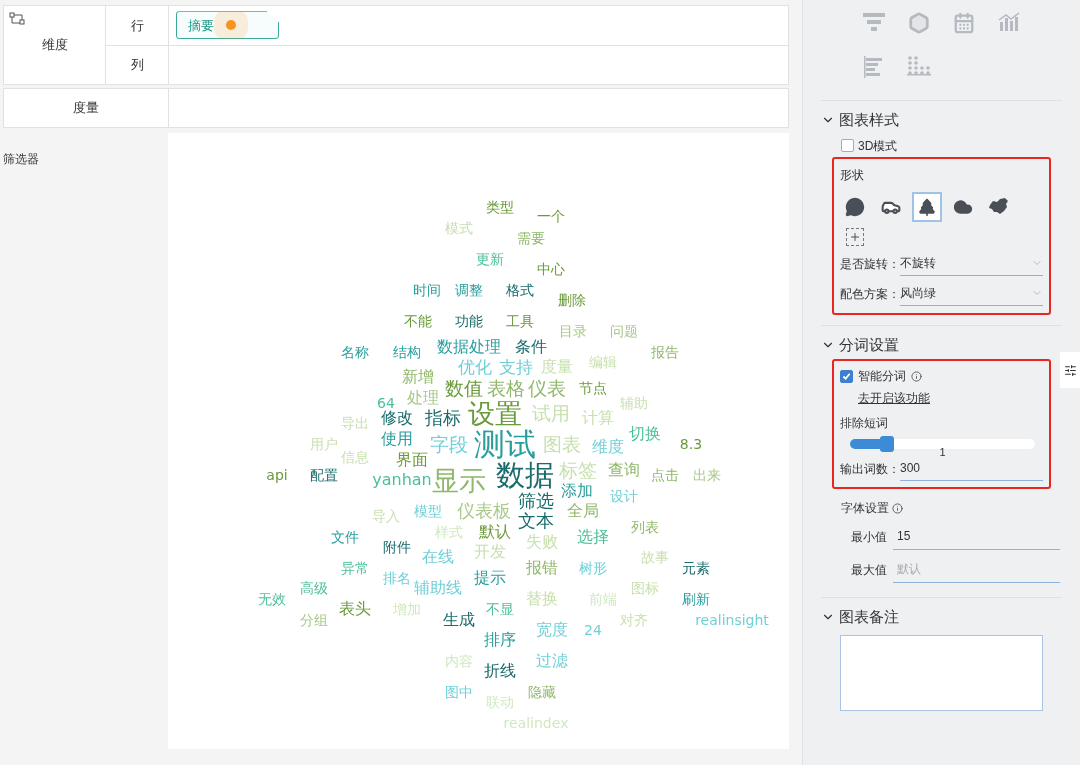 The image size is (1080, 765). Describe the element at coordinates (397, 418) in the screenshot. I see `cloud-word: 修改` at that location.